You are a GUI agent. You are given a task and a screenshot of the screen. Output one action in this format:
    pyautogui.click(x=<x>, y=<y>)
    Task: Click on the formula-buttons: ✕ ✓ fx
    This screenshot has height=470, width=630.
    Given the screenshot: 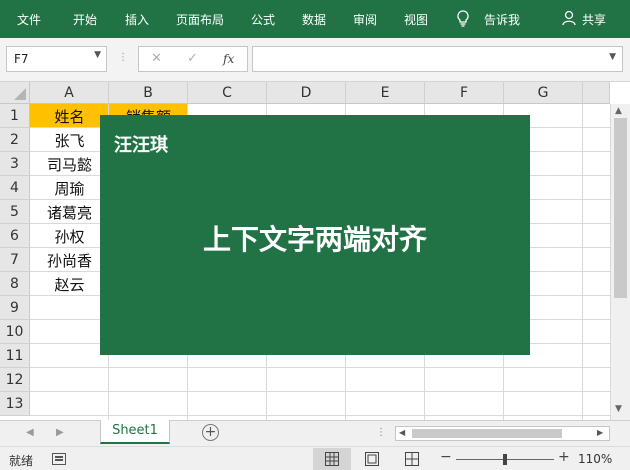 What is the action you would take?
    pyautogui.click(x=193, y=59)
    